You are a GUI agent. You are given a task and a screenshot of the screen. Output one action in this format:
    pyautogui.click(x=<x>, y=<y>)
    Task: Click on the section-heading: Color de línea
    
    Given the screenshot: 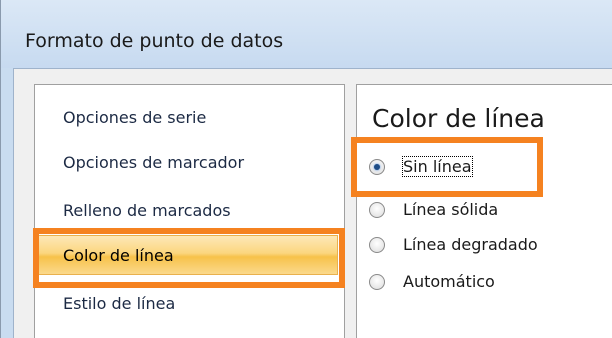 What is the action you would take?
    pyautogui.click(x=458, y=118)
    